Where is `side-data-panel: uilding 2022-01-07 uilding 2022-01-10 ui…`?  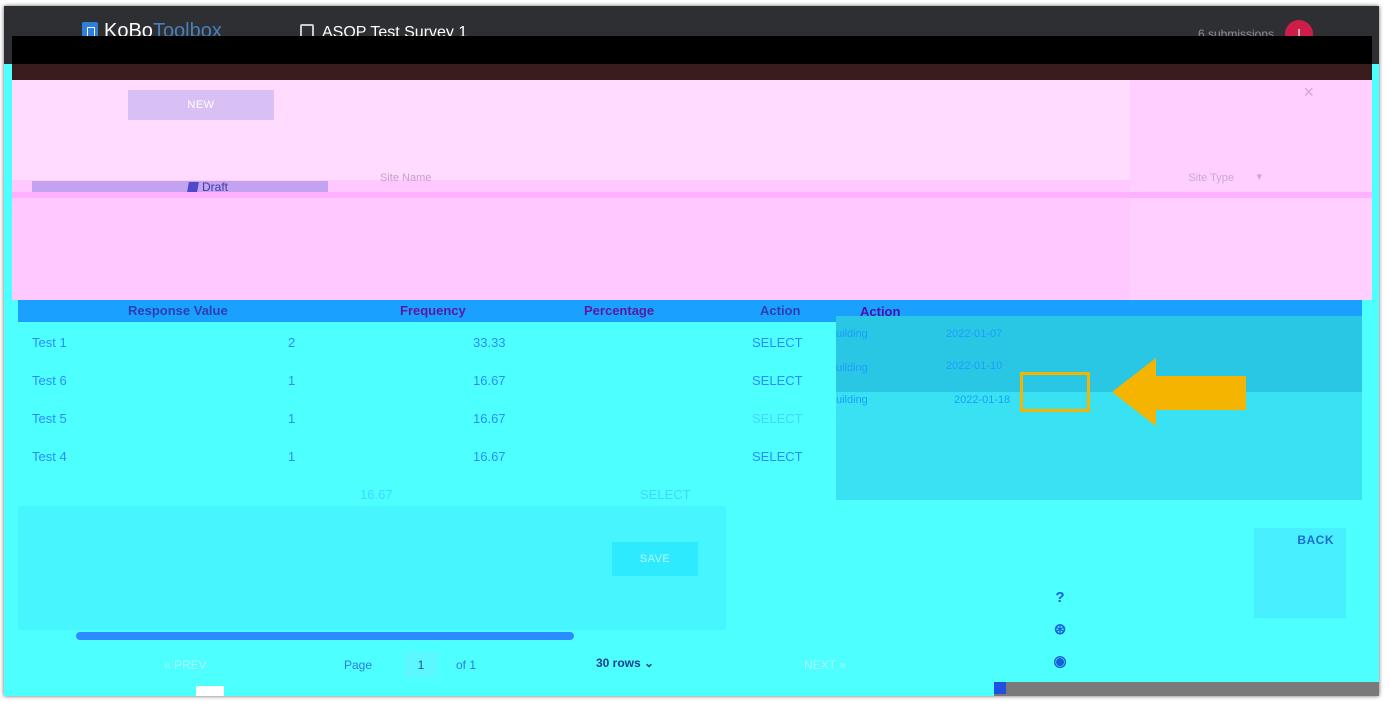 side-data-panel: uilding 2022-01-07 uilding 2022-01-10 ui… is located at coordinates (1099, 408).